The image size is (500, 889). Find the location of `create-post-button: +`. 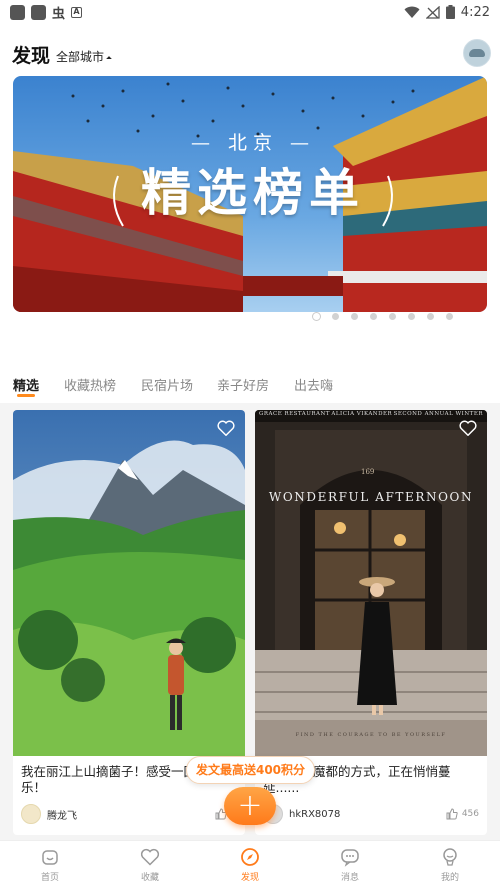

create-post-button: + is located at coordinates (250, 806).